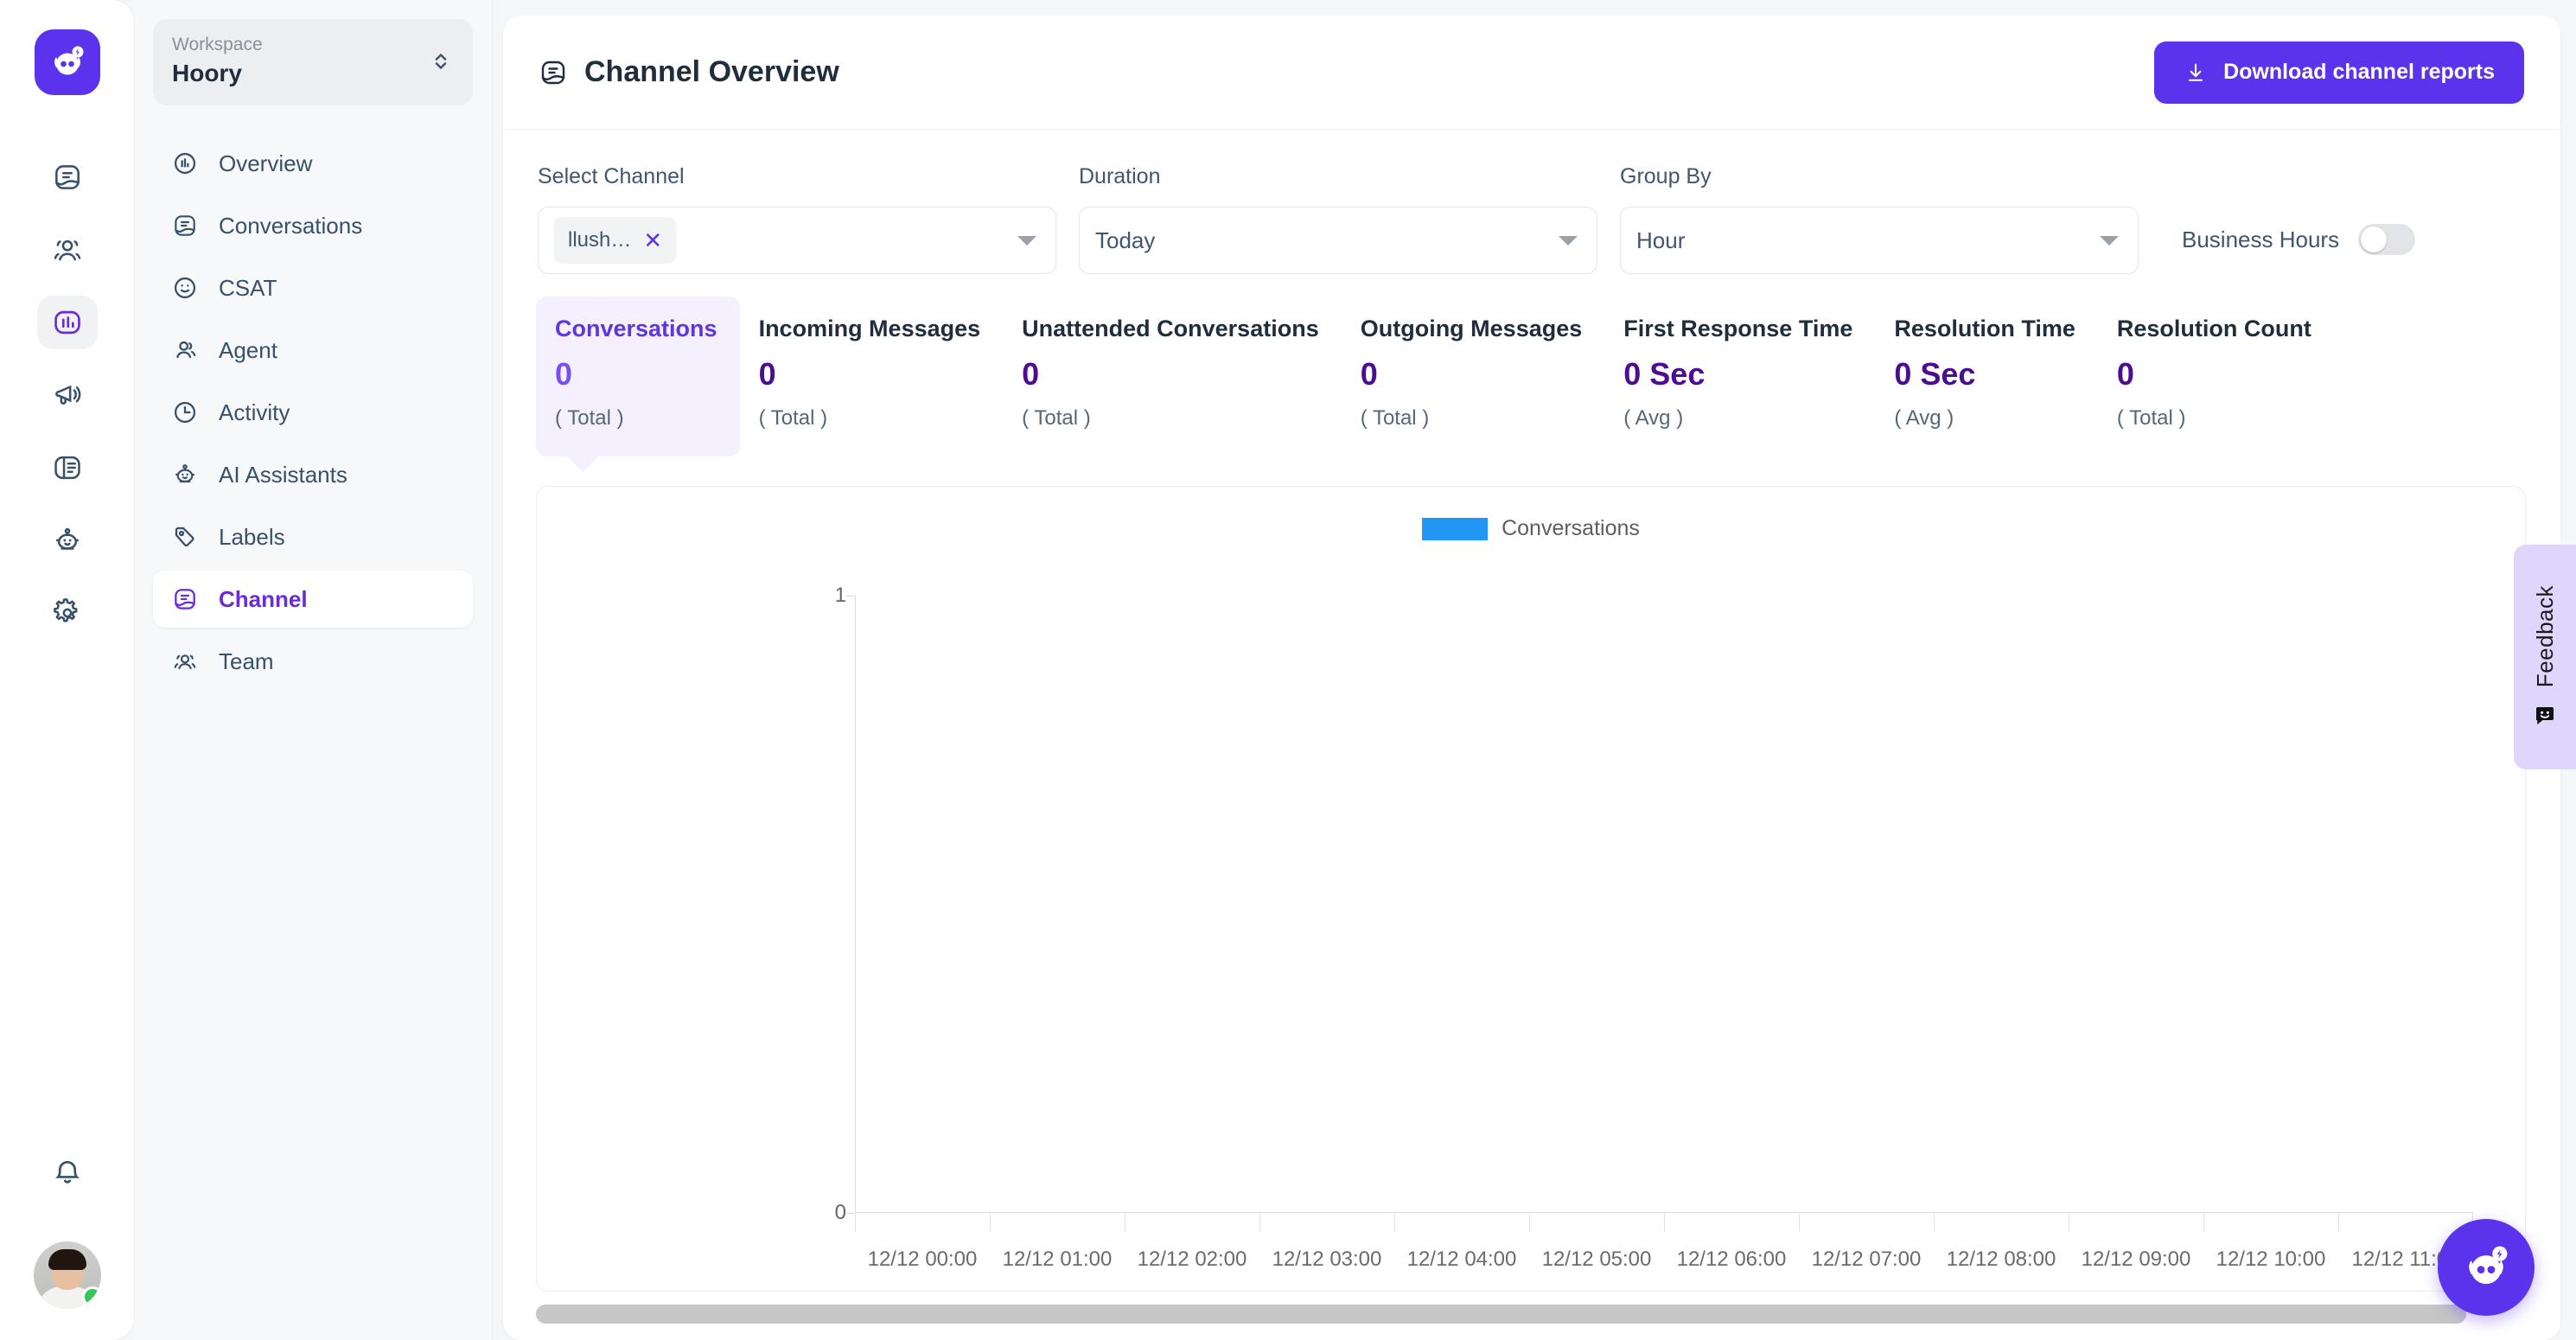  Describe the element at coordinates (872, 376) in the screenshot. I see `metric-tab-incoming-messages: Incoming Messages 0 ( Total )` at that location.